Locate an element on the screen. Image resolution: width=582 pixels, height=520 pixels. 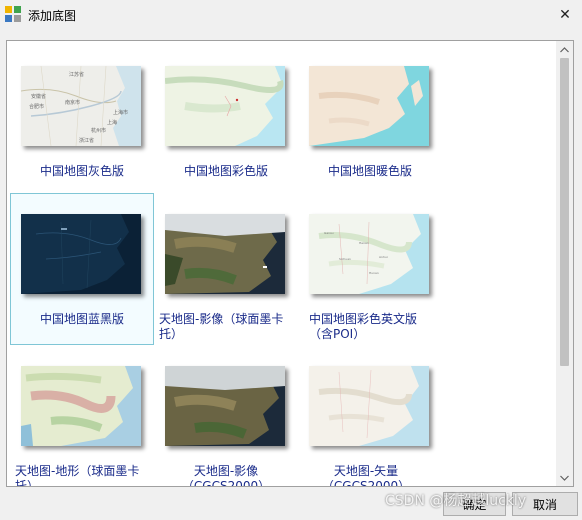
svg-text: Henan is located at coordinates (364, 243).